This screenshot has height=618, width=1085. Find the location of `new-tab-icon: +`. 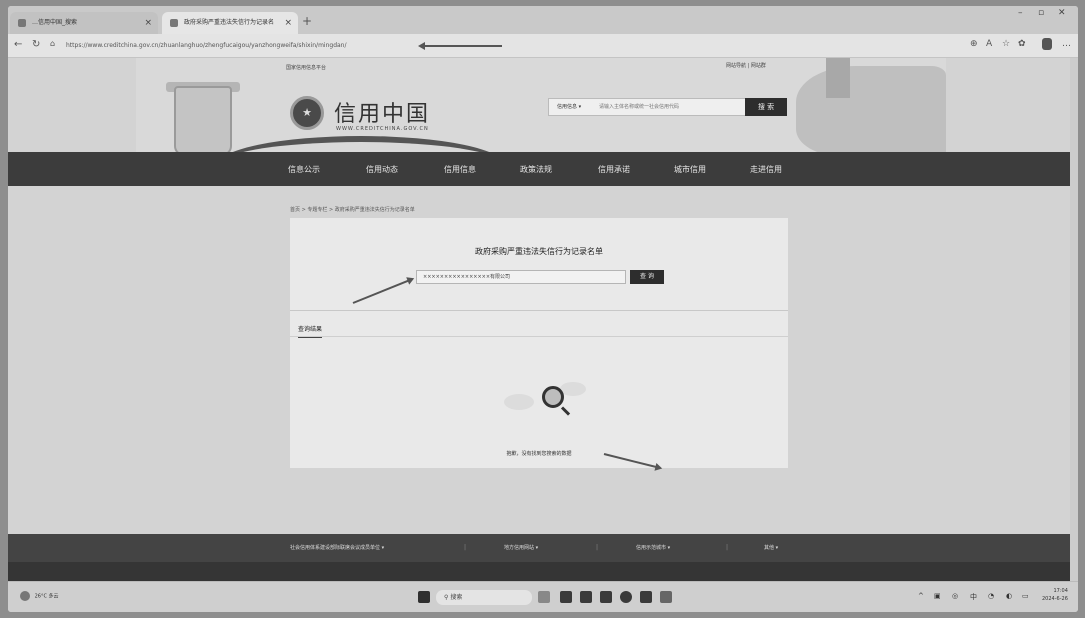

new-tab-icon: + is located at coordinates (307, 21).